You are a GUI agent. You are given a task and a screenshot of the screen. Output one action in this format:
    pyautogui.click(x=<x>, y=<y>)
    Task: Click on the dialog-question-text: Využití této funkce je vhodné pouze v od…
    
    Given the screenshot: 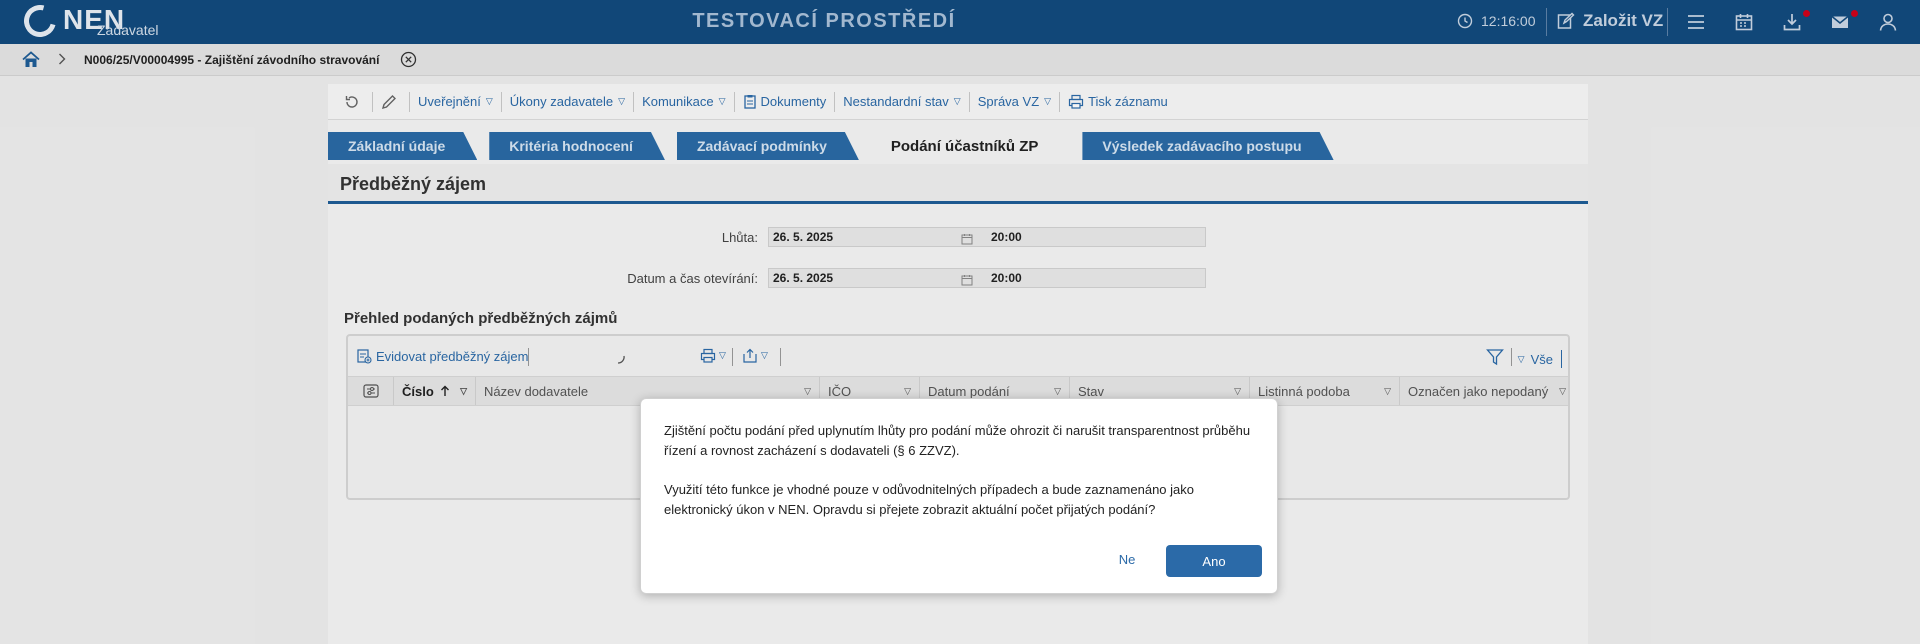 What is the action you would take?
    pyautogui.click(x=929, y=499)
    